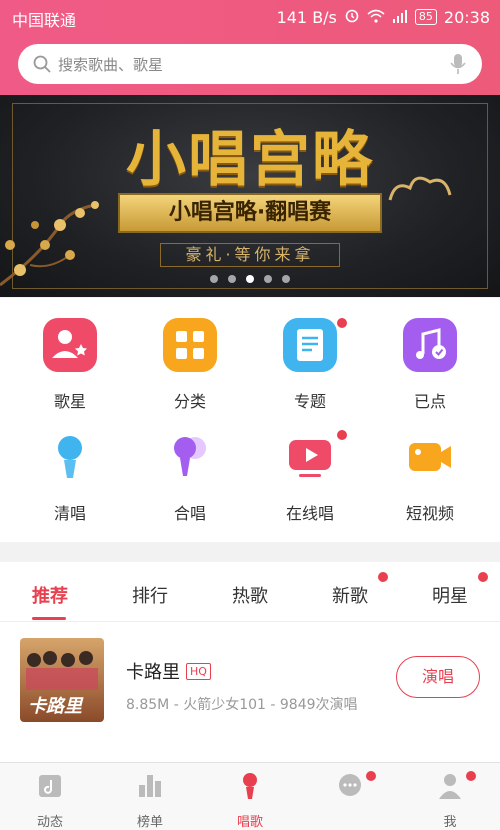 The image size is (500, 830). Describe the element at coordinates (190, 345) in the screenshot. I see `category-icon` at that location.